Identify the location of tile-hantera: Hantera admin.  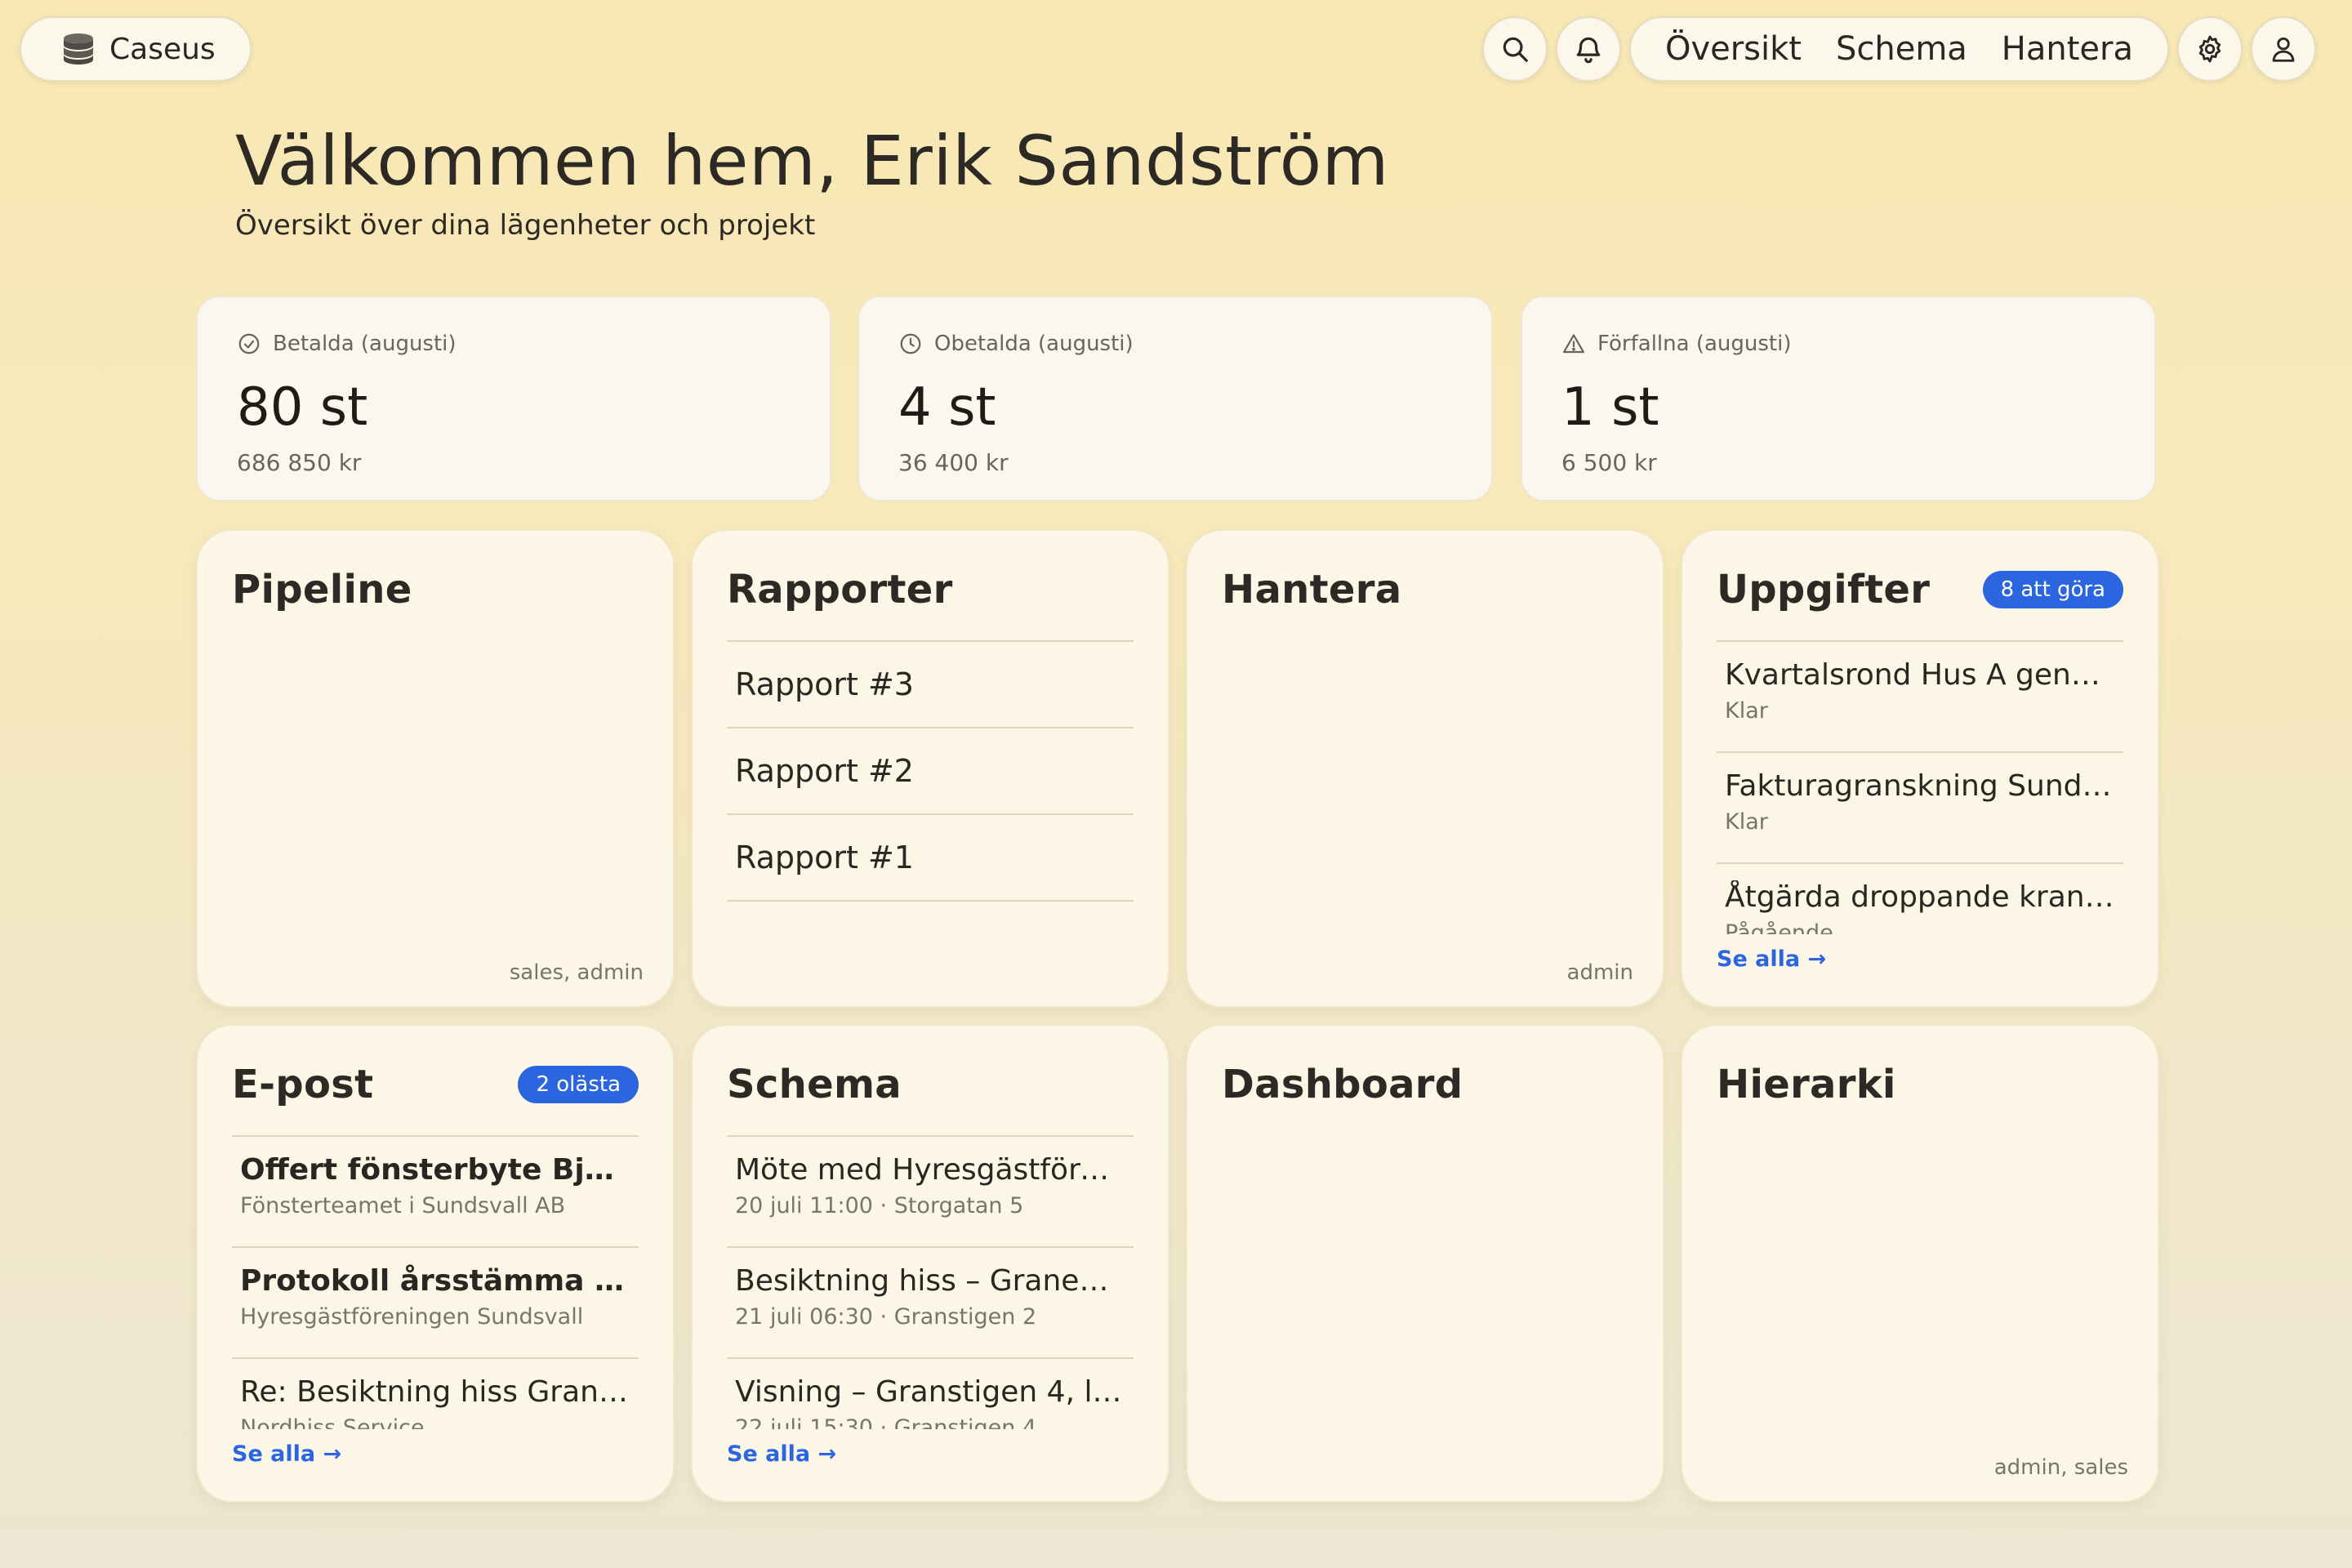
(1425, 768).